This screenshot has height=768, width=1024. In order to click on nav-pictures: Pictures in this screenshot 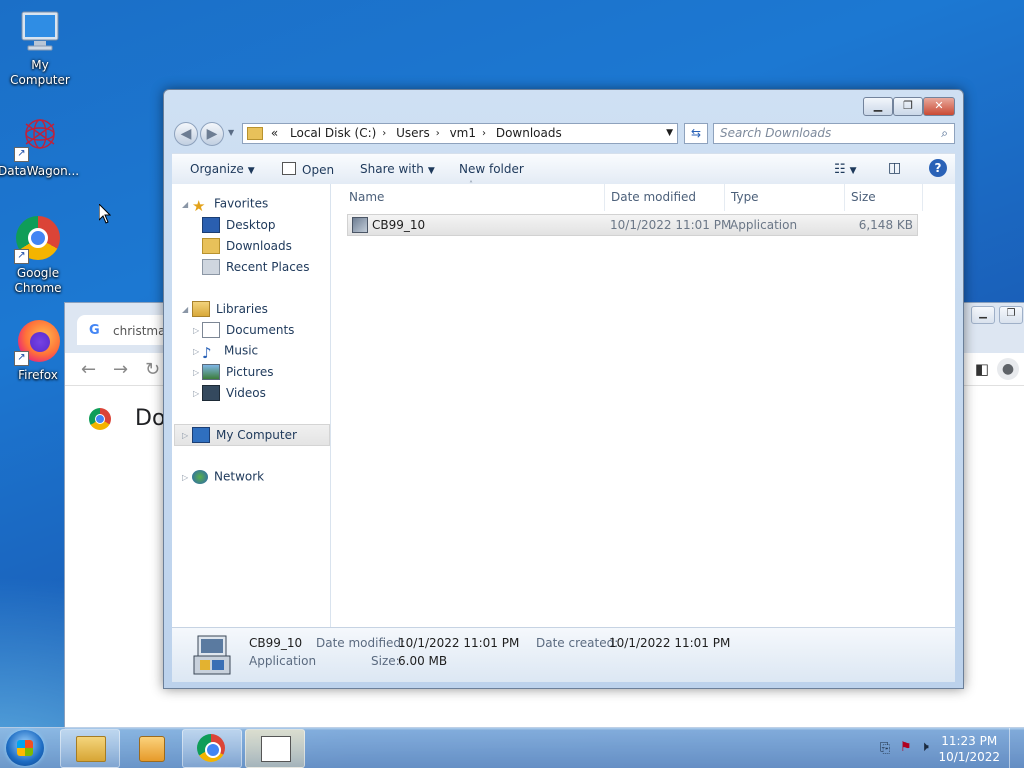, I will do `click(238, 372)`.